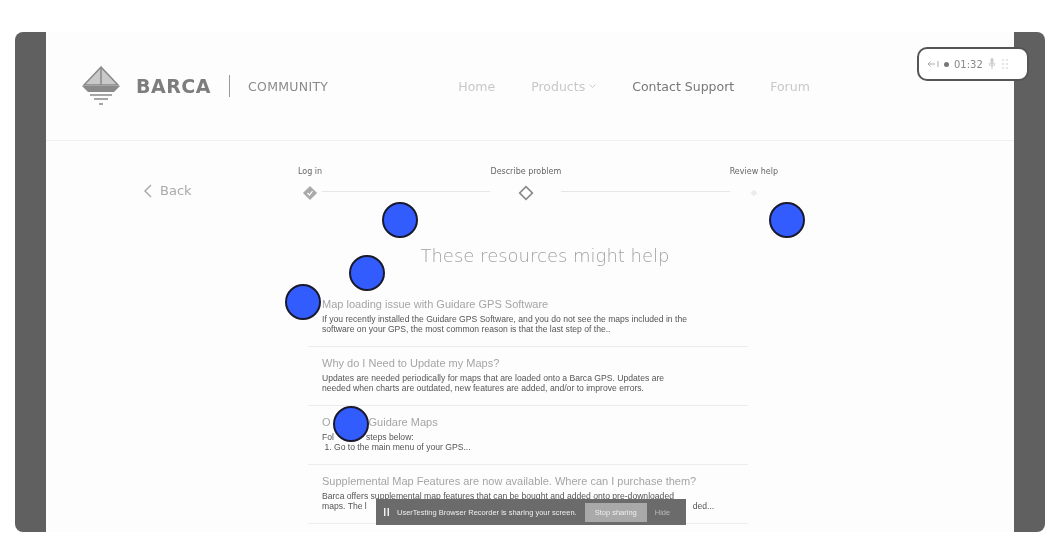 The image size is (1058, 556). Describe the element at coordinates (389, 437) in the screenshot. I see `article-snippet: steps below:` at that location.